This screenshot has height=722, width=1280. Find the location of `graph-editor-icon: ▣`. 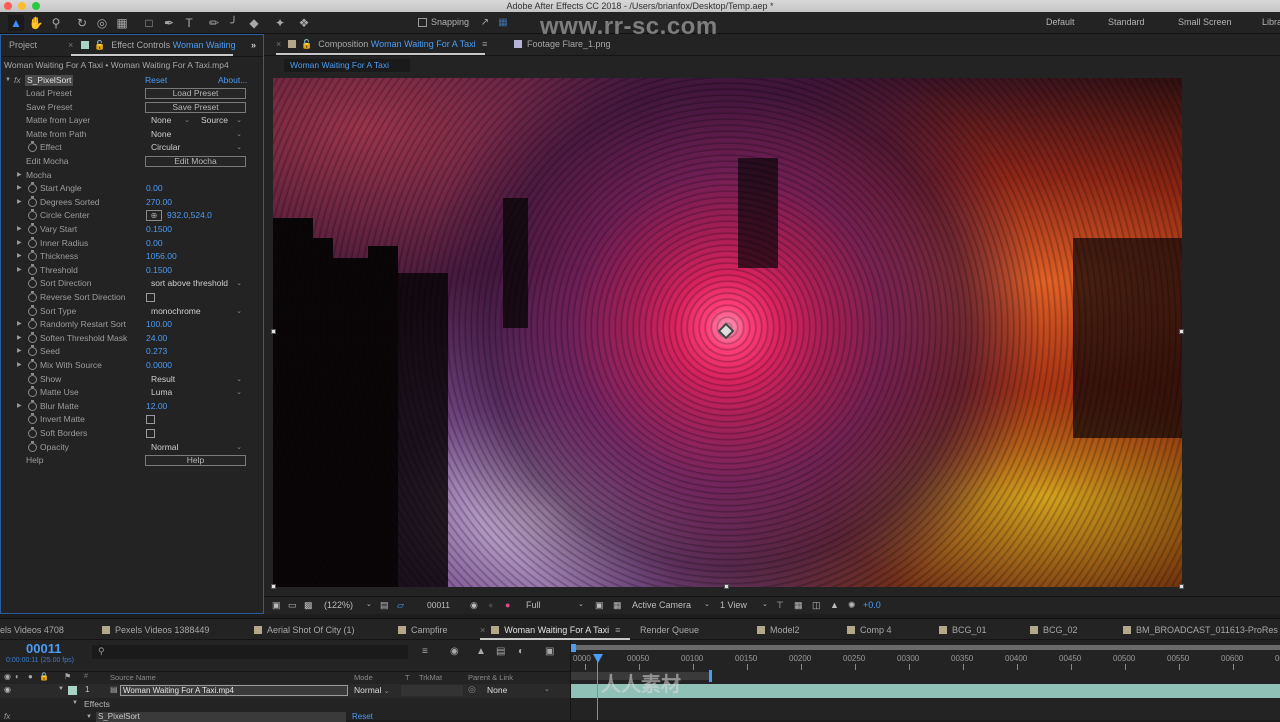

graph-editor-icon: ▣ is located at coordinates (549, 651).